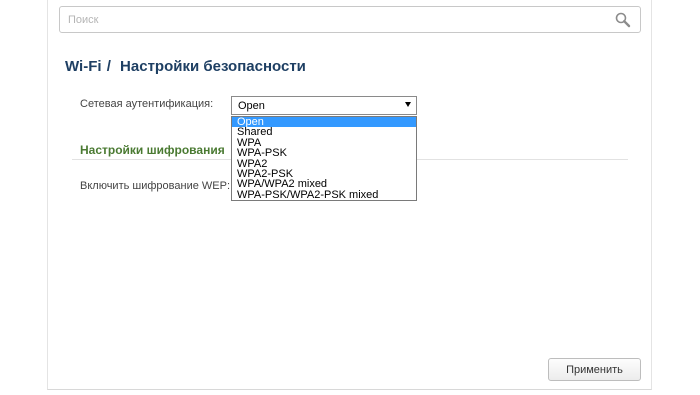 This screenshot has height=395, width=700. Describe the element at coordinates (152, 150) in the screenshot. I see `encryption-section-title: Настройки шифрования` at that location.